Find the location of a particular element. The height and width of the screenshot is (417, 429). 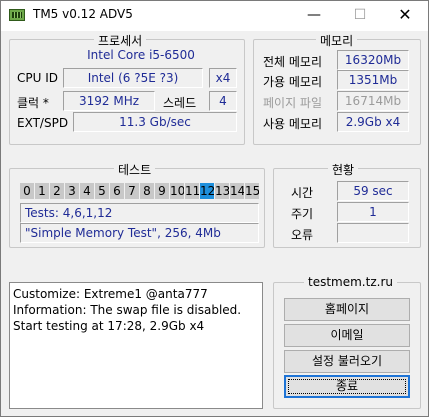

ext-spd-field: 11.3 Gb/sec is located at coordinates (155, 122).